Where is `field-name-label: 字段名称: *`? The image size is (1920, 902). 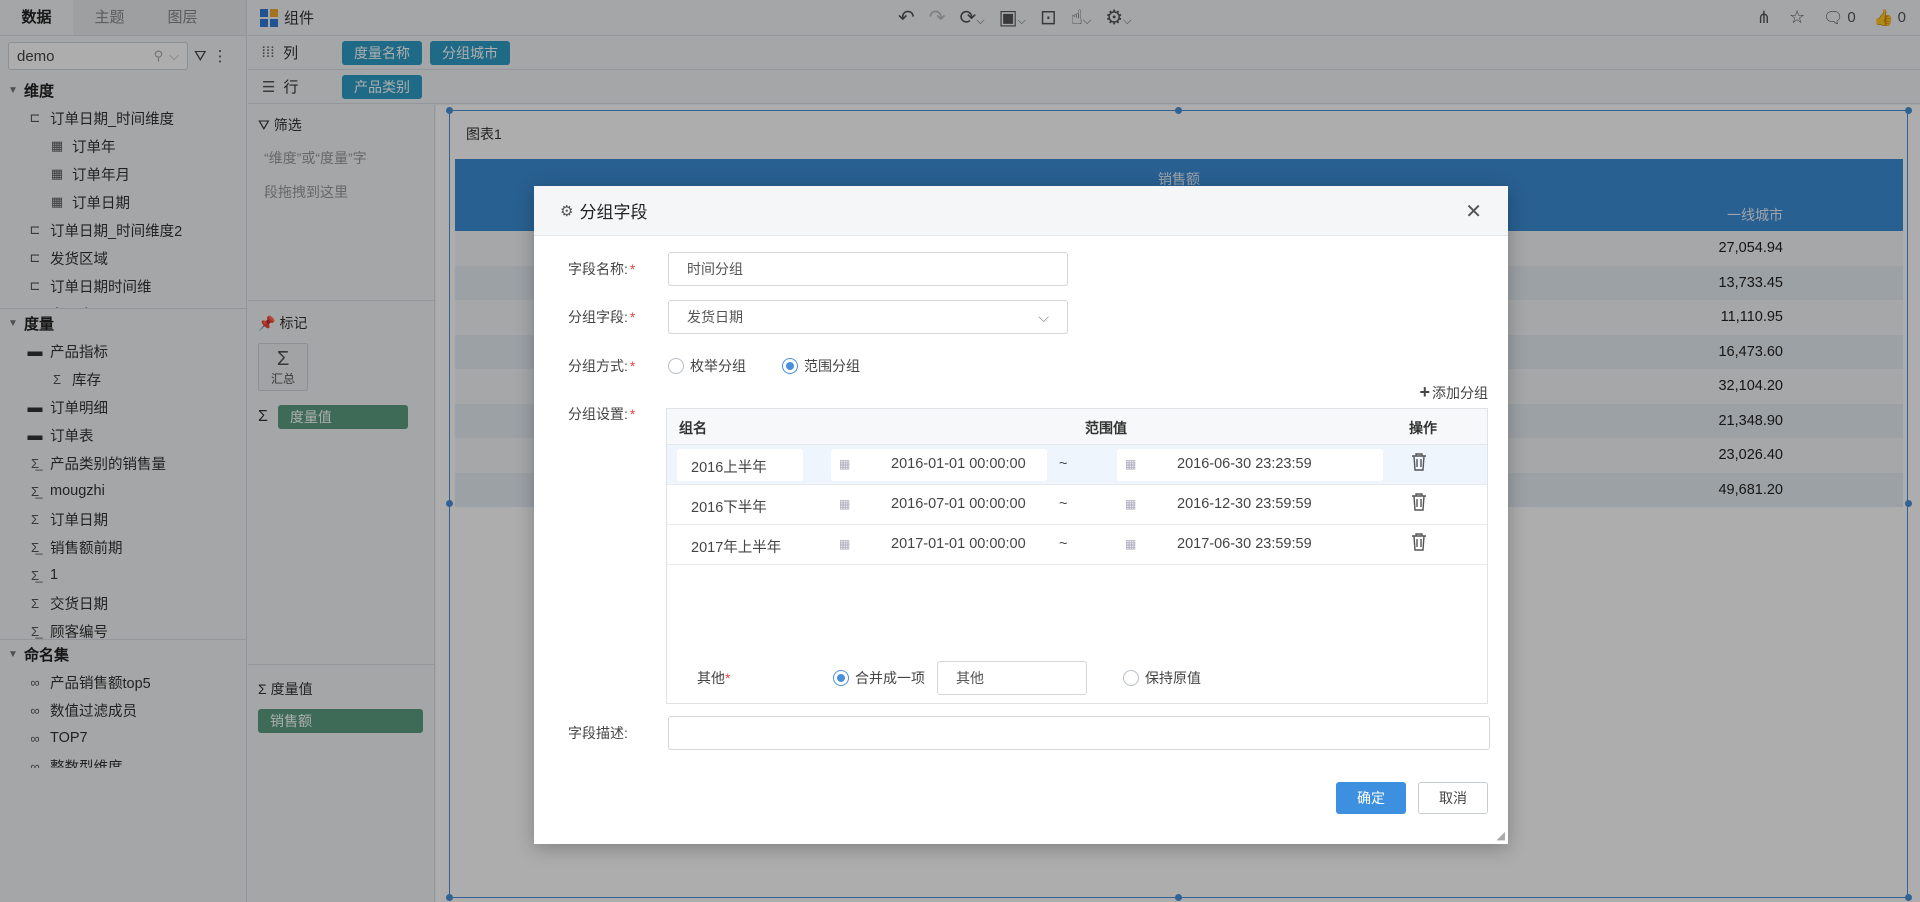
field-name-label: 字段名称: * is located at coordinates (602, 269).